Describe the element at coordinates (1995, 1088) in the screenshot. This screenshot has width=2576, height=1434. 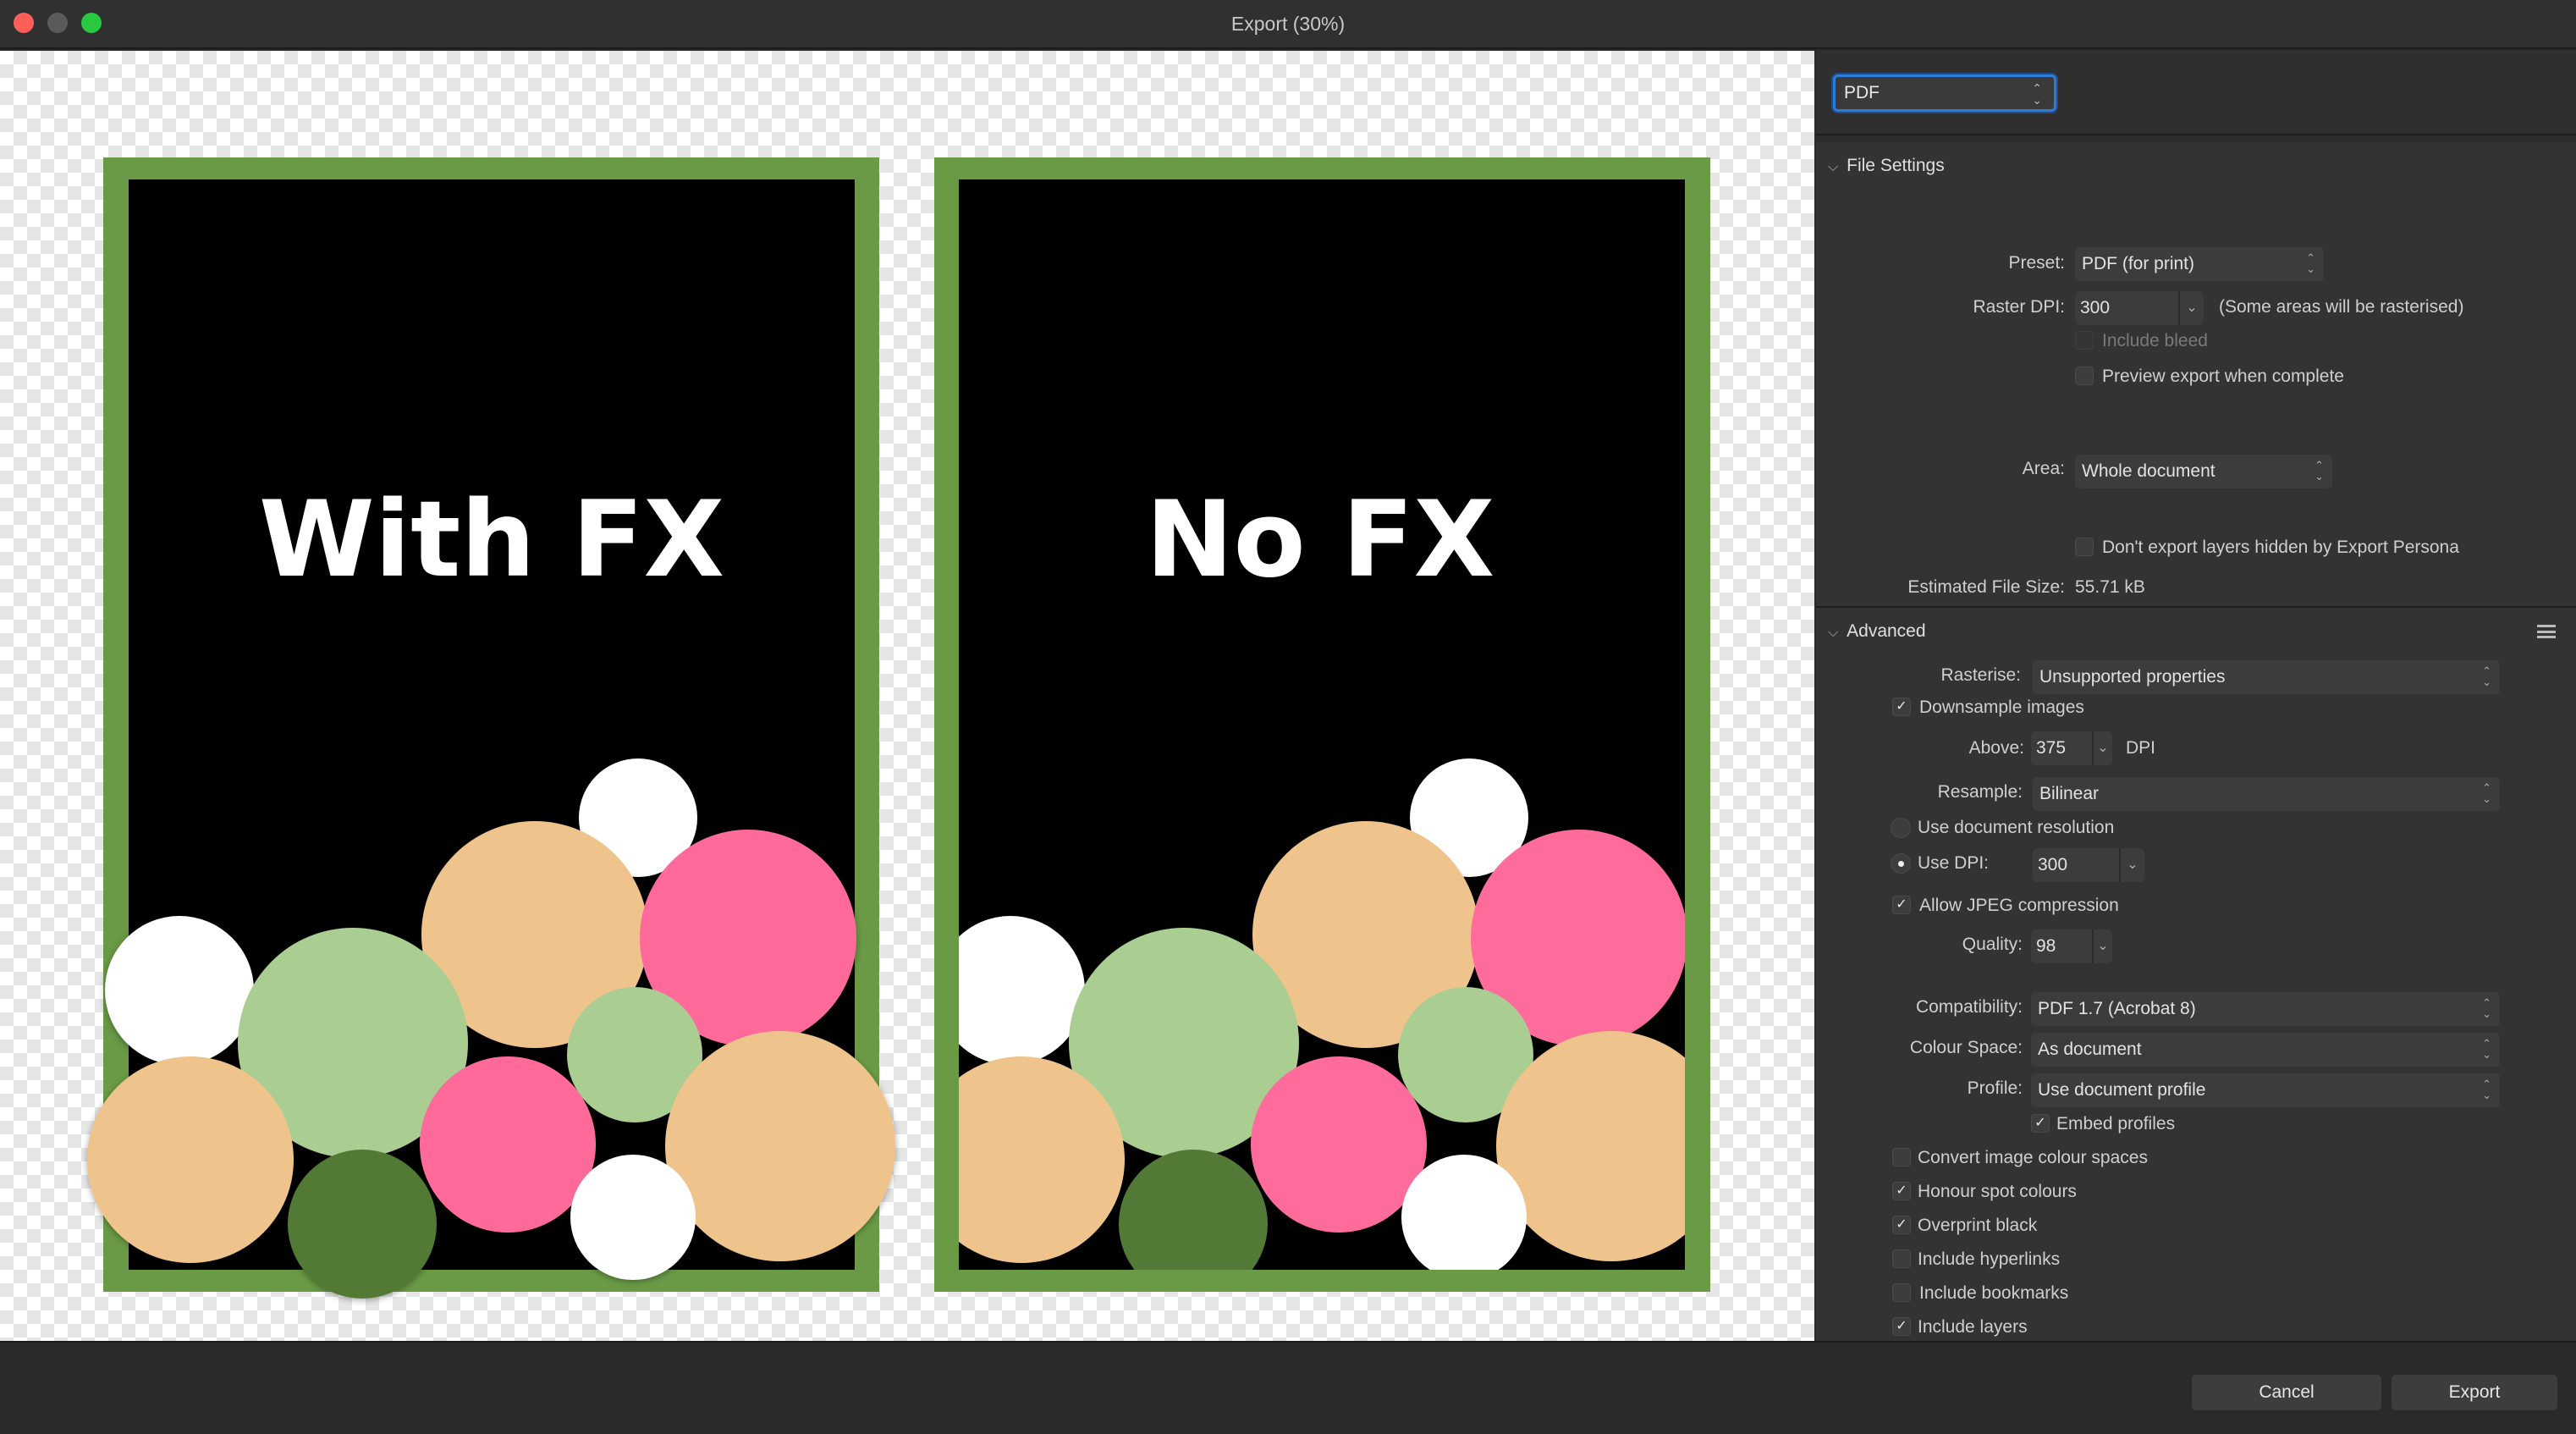
I see `profile-label: Profile:` at that location.